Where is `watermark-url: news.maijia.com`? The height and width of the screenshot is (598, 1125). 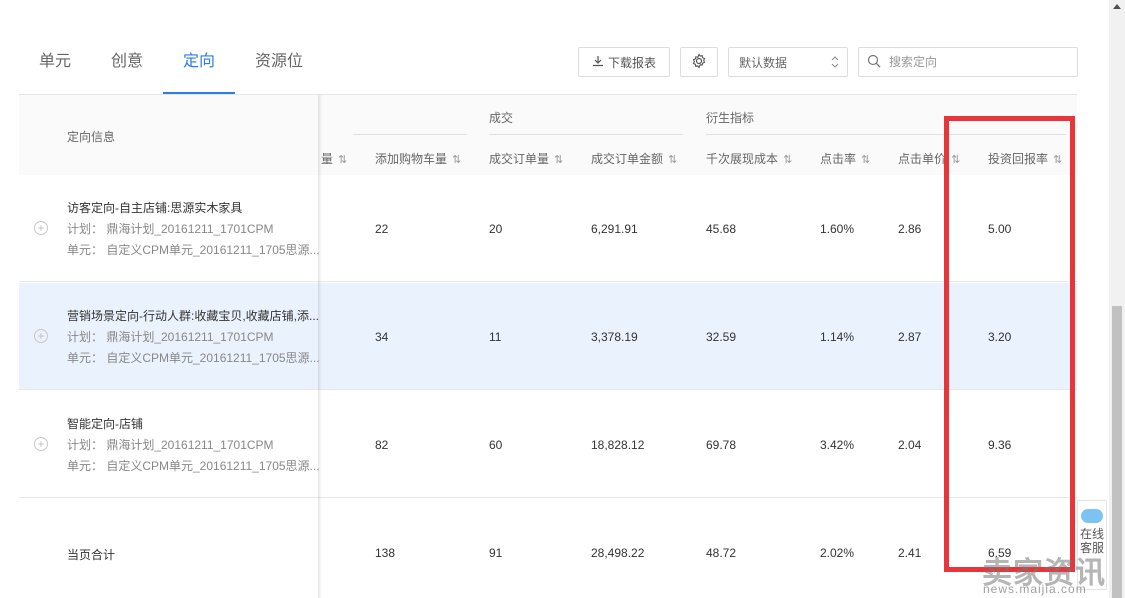
watermark-url: news.maijia.com is located at coordinates (1035, 589).